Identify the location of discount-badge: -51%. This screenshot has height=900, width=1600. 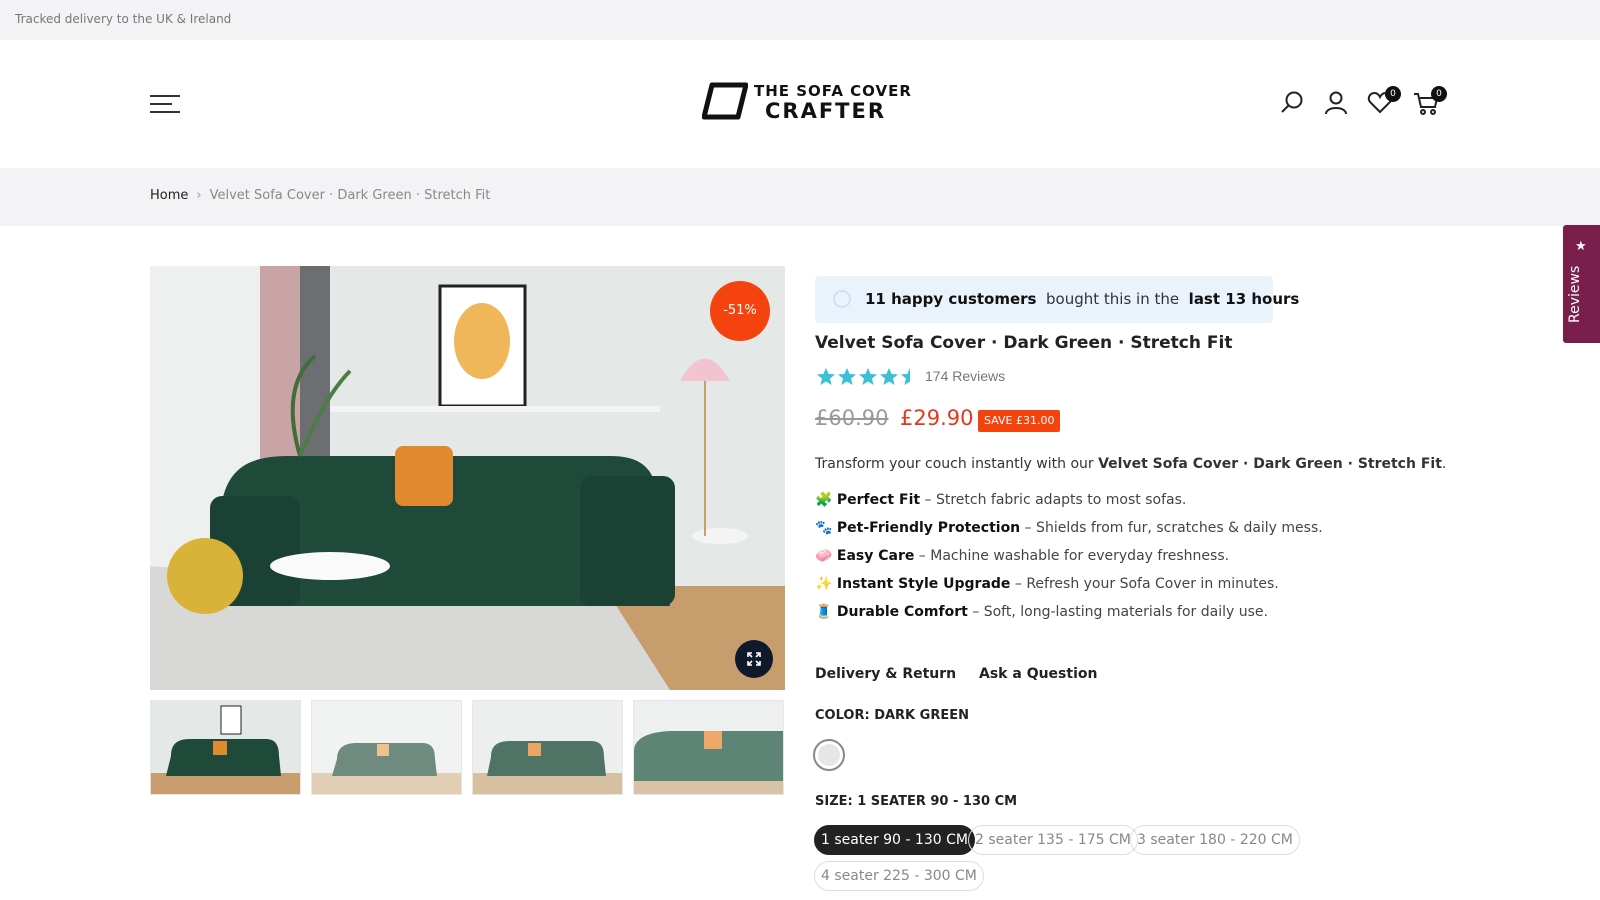
(740, 311).